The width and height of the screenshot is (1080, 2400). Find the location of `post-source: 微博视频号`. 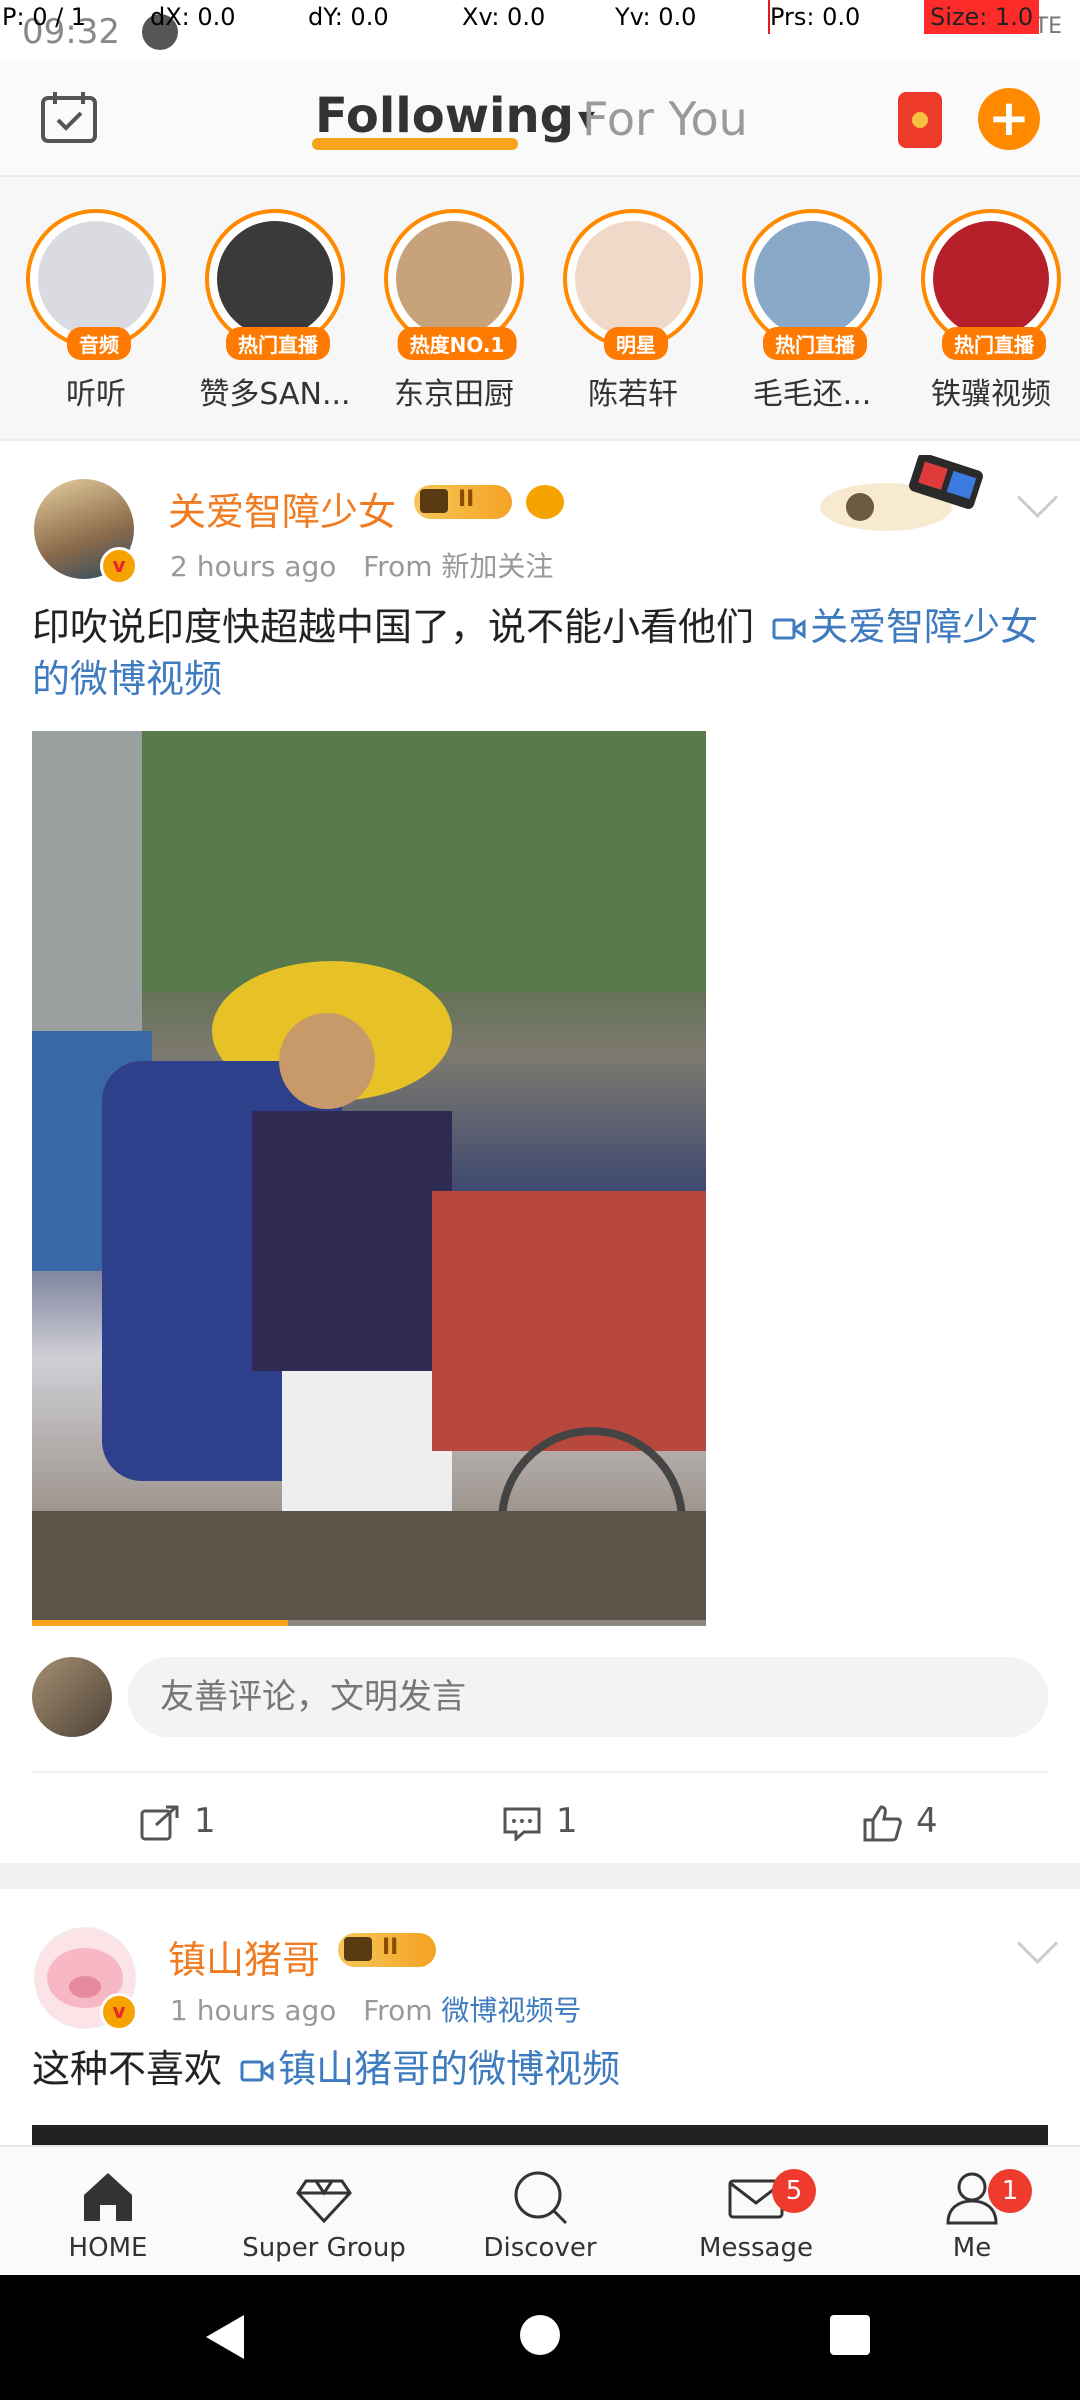

post-source: 微博视频号 is located at coordinates (511, 2010).